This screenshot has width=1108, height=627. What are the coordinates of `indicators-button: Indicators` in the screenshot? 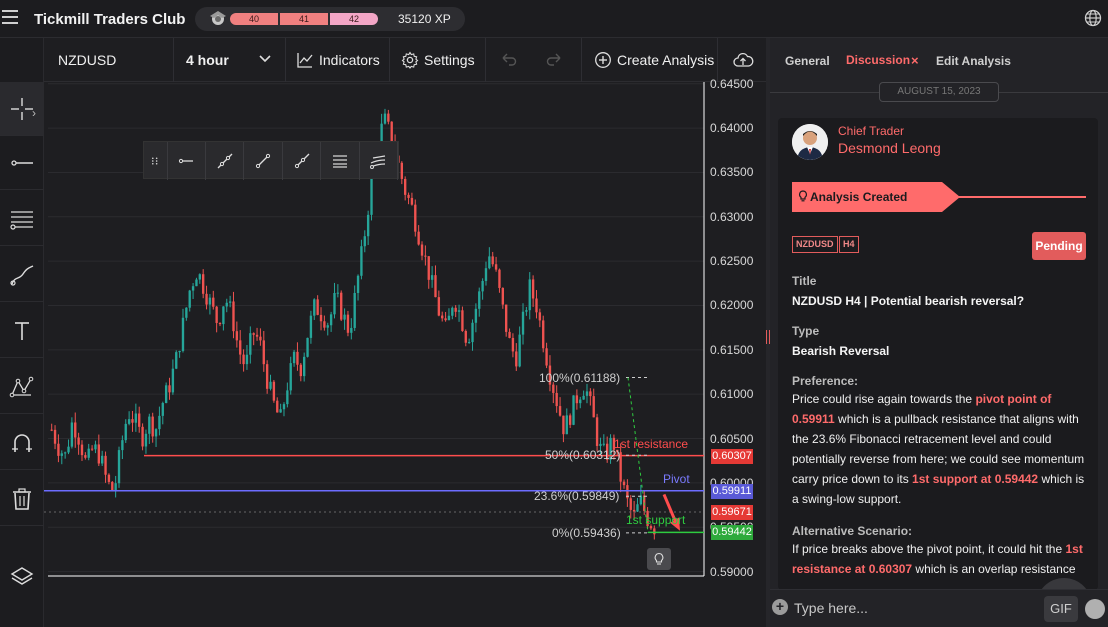 It's located at (338, 60).